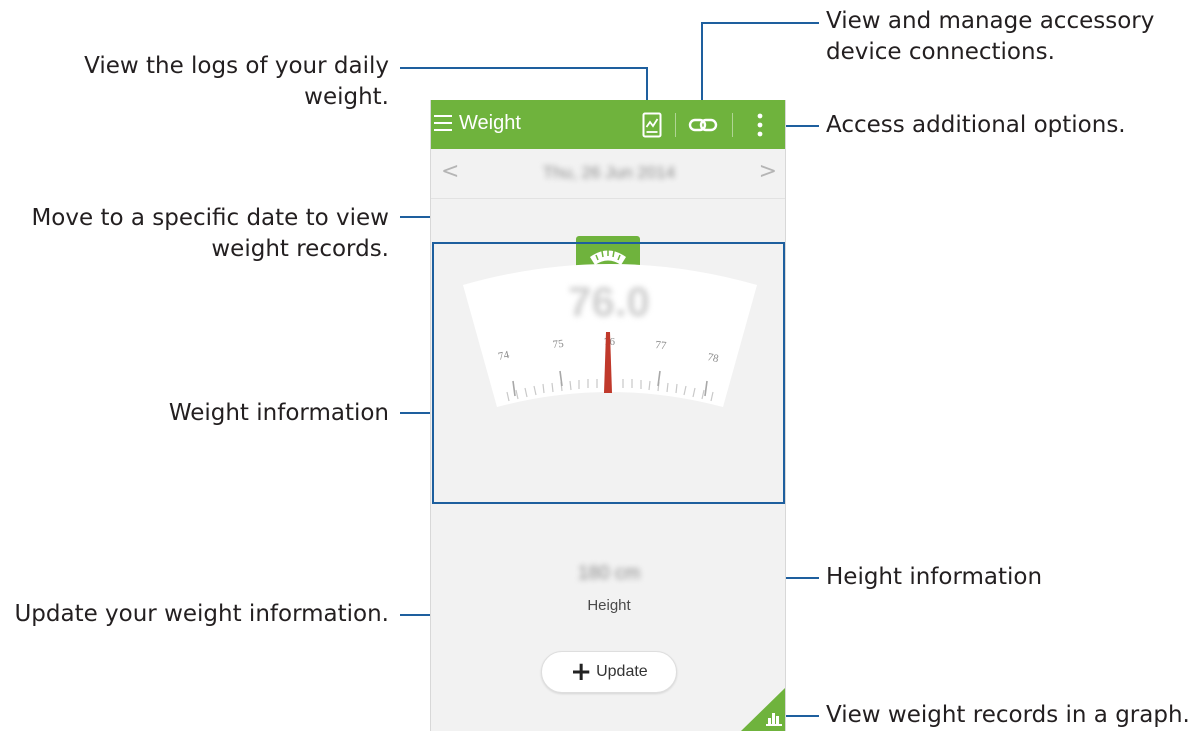  I want to click on next-date-arrow-icon: >, so click(768, 171).